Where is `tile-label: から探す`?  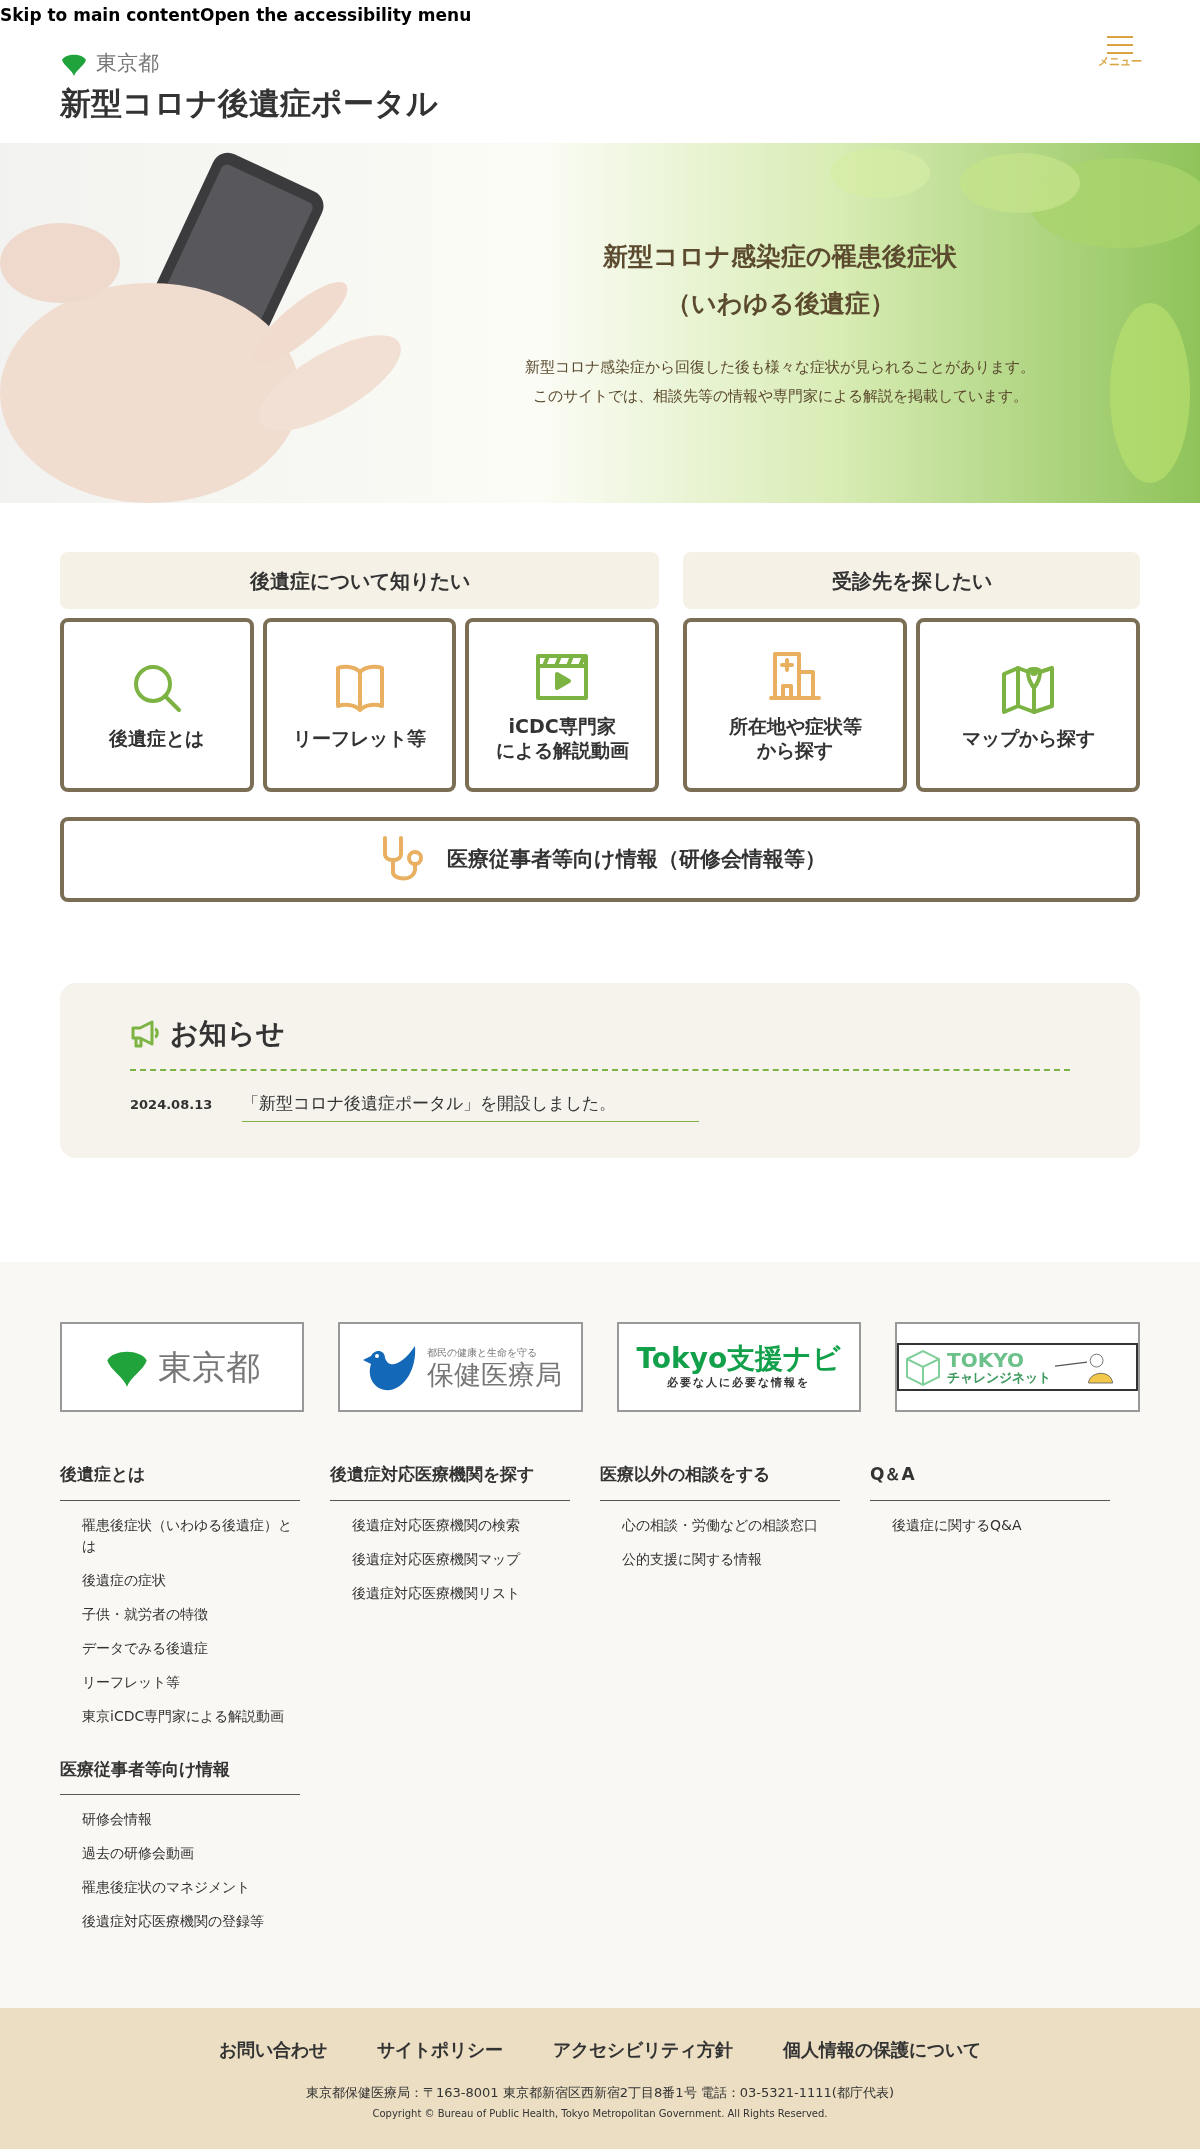
tile-label: から探す is located at coordinates (795, 750).